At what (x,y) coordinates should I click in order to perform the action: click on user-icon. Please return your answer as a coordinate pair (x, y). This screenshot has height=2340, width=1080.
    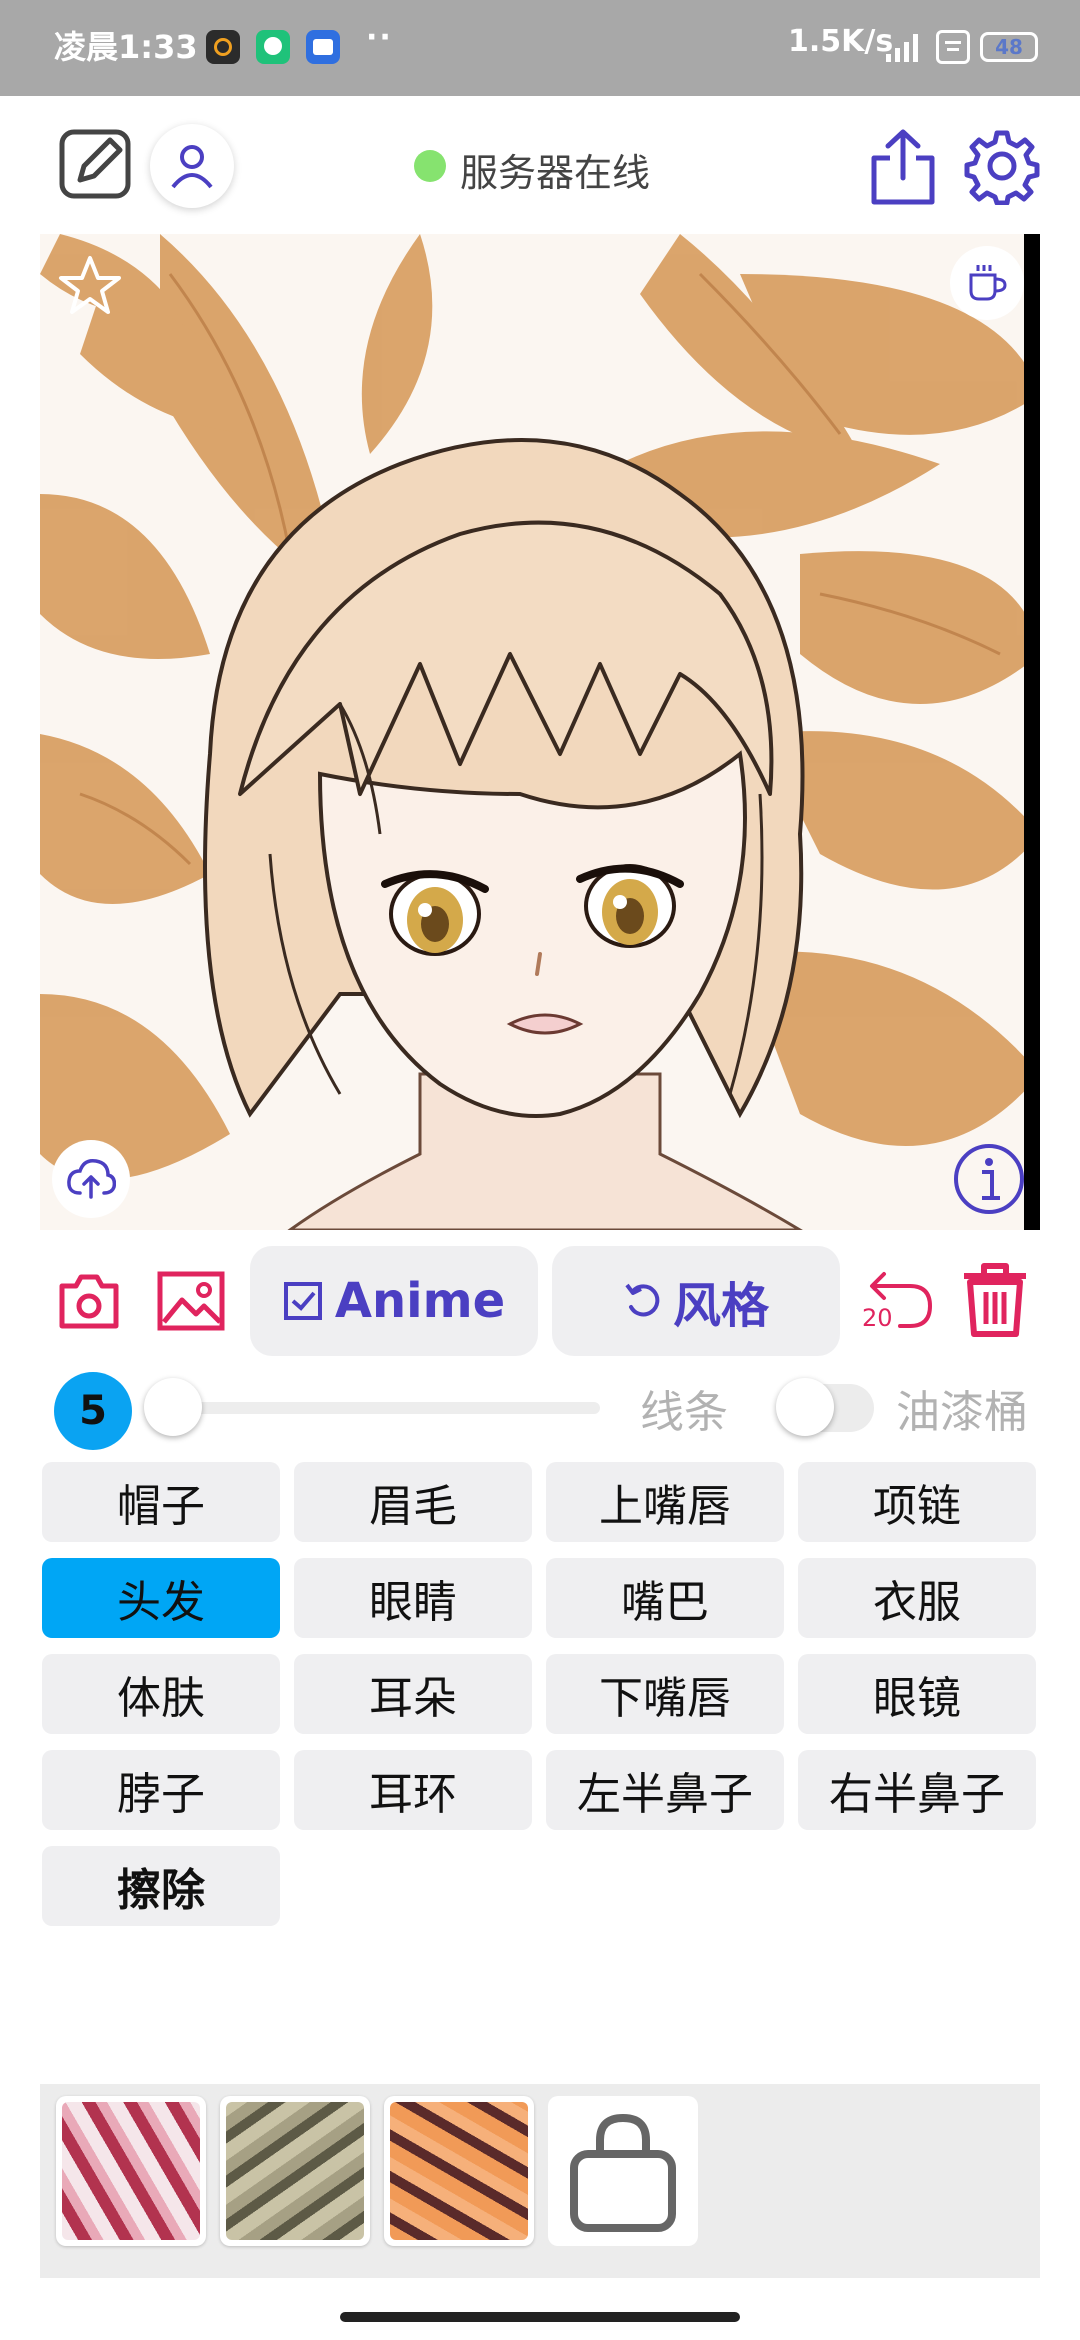
    Looking at the image, I should click on (192, 166).